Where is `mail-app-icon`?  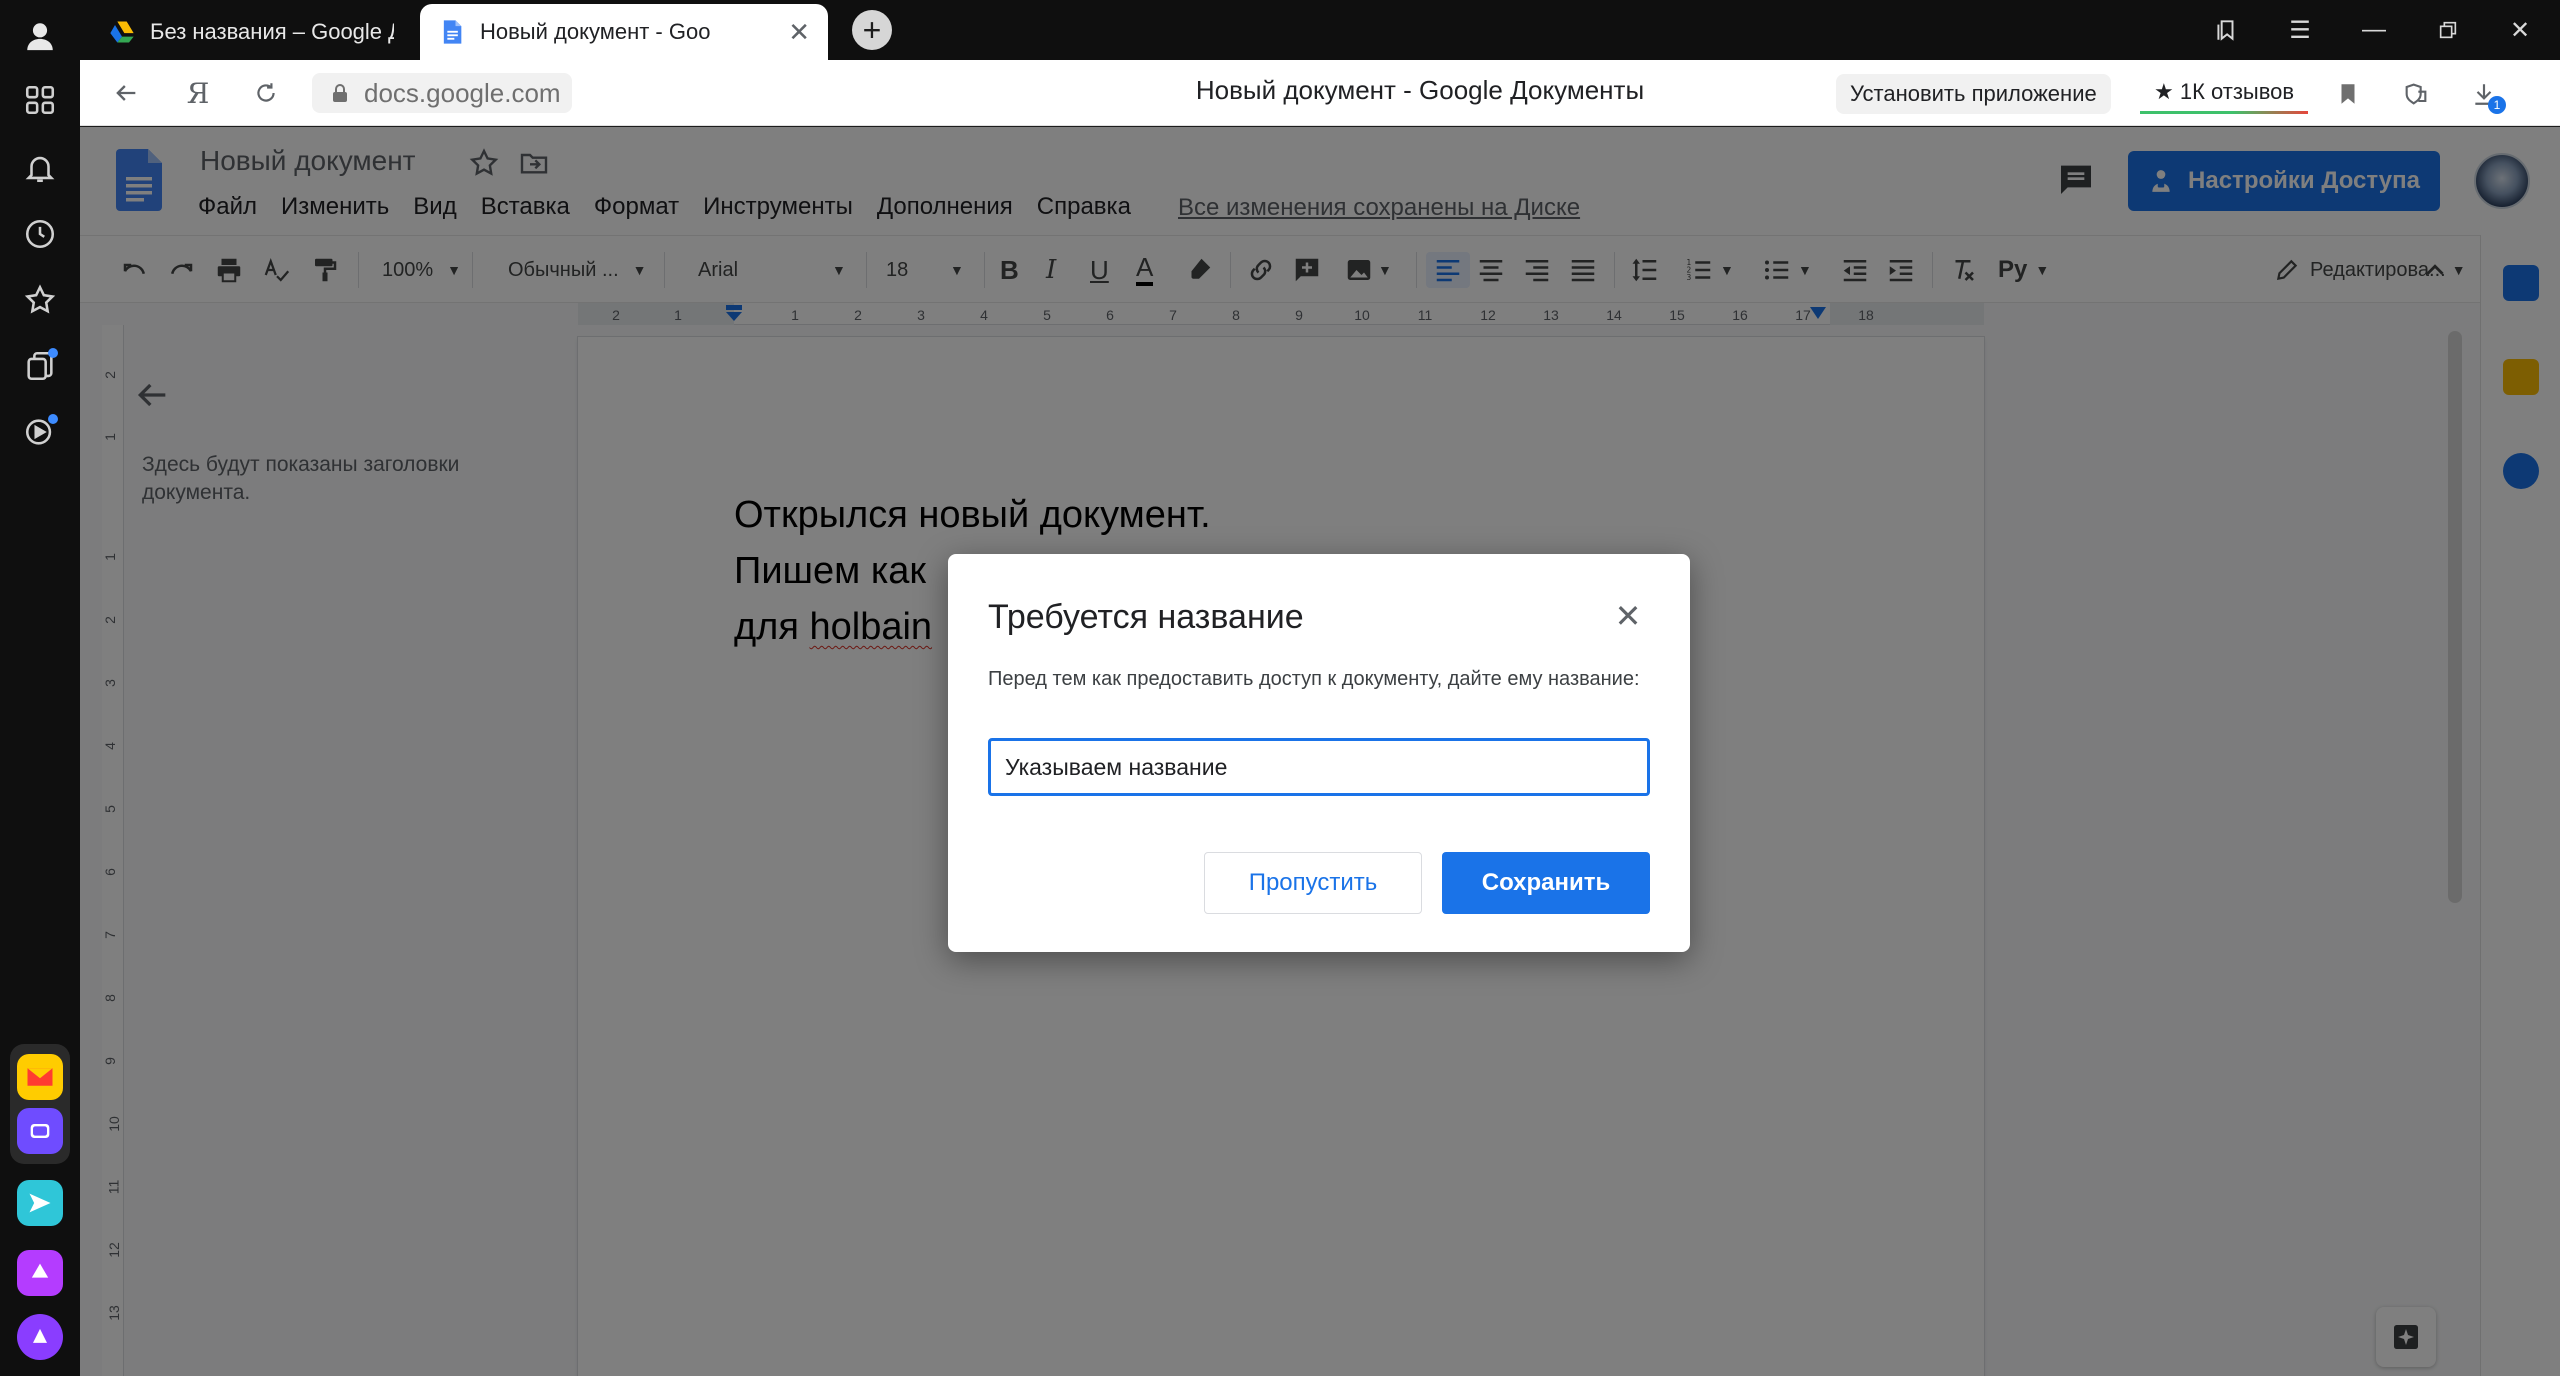 mail-app-icon is located at coordinates (40, 1077).